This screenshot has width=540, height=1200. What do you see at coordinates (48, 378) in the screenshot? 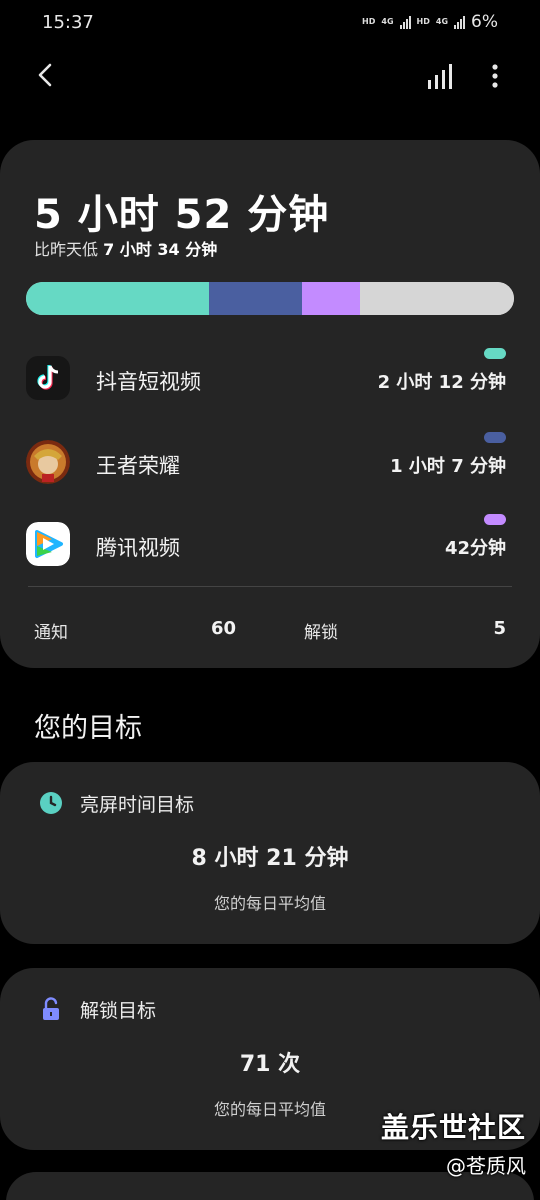
I see `douyin-icon` at bounding box center [48, 378].